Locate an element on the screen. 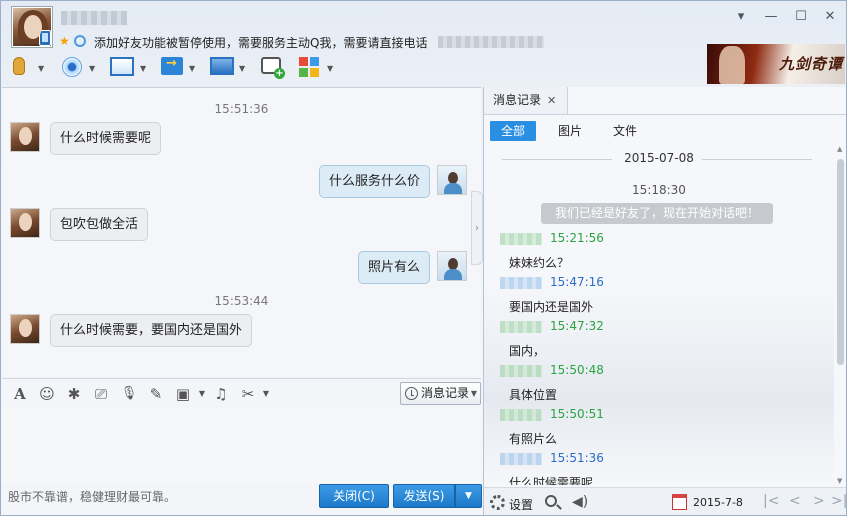 The width and height of the screenshot is (847, 516). ad-logo: 九剑奇谭 is located at coordinates (811, 64).